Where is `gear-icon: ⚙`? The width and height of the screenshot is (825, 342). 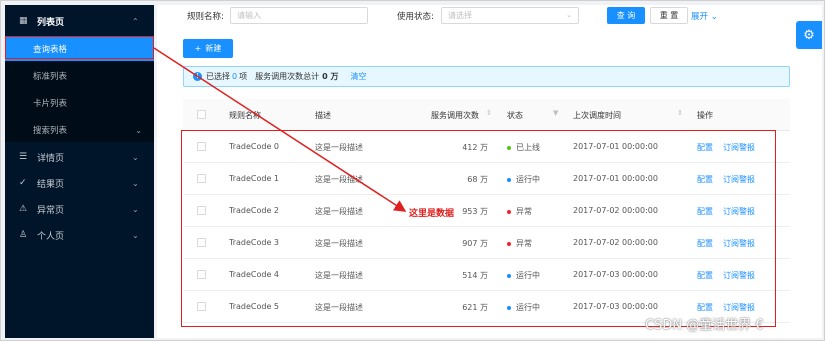 gear-icon: ⚙ is located at coordinates (809, 35).